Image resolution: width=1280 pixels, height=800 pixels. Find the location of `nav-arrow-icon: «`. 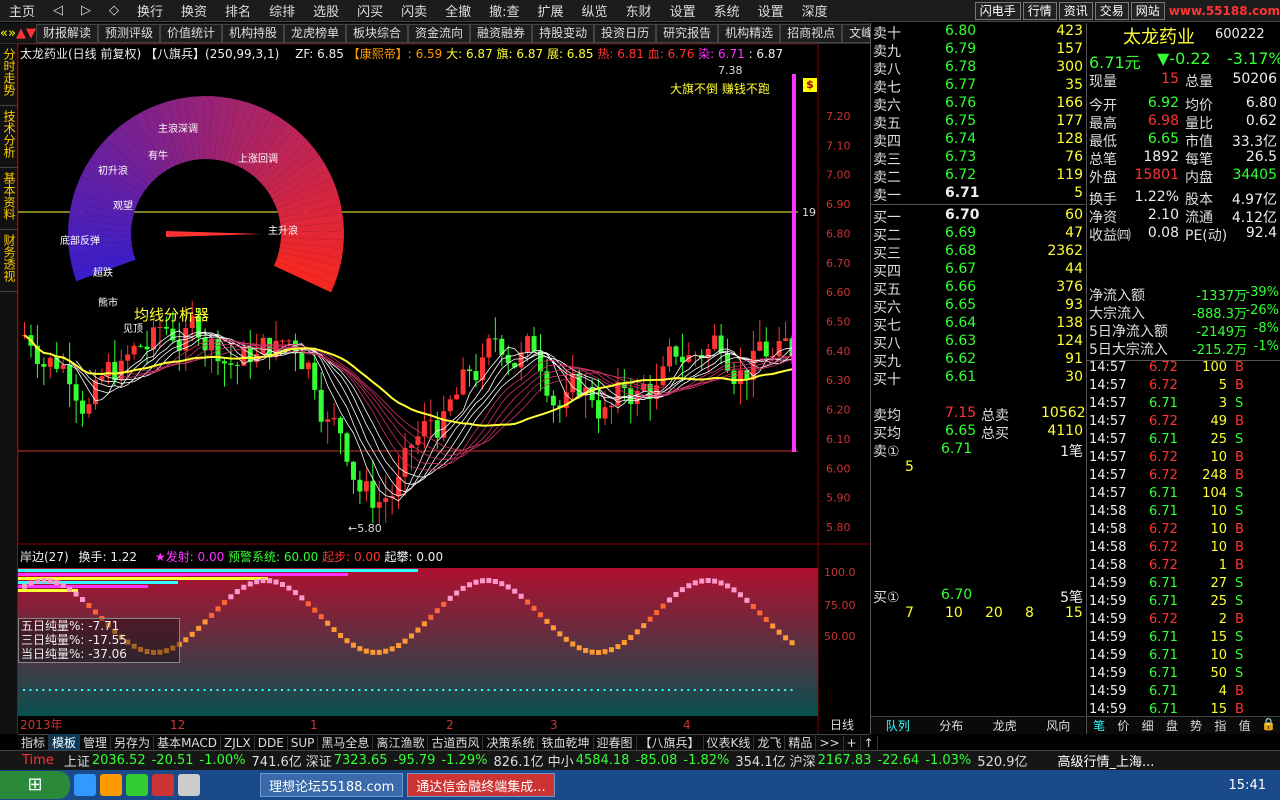

nav-arrow-icon: « is located at coordinates (4, 33).